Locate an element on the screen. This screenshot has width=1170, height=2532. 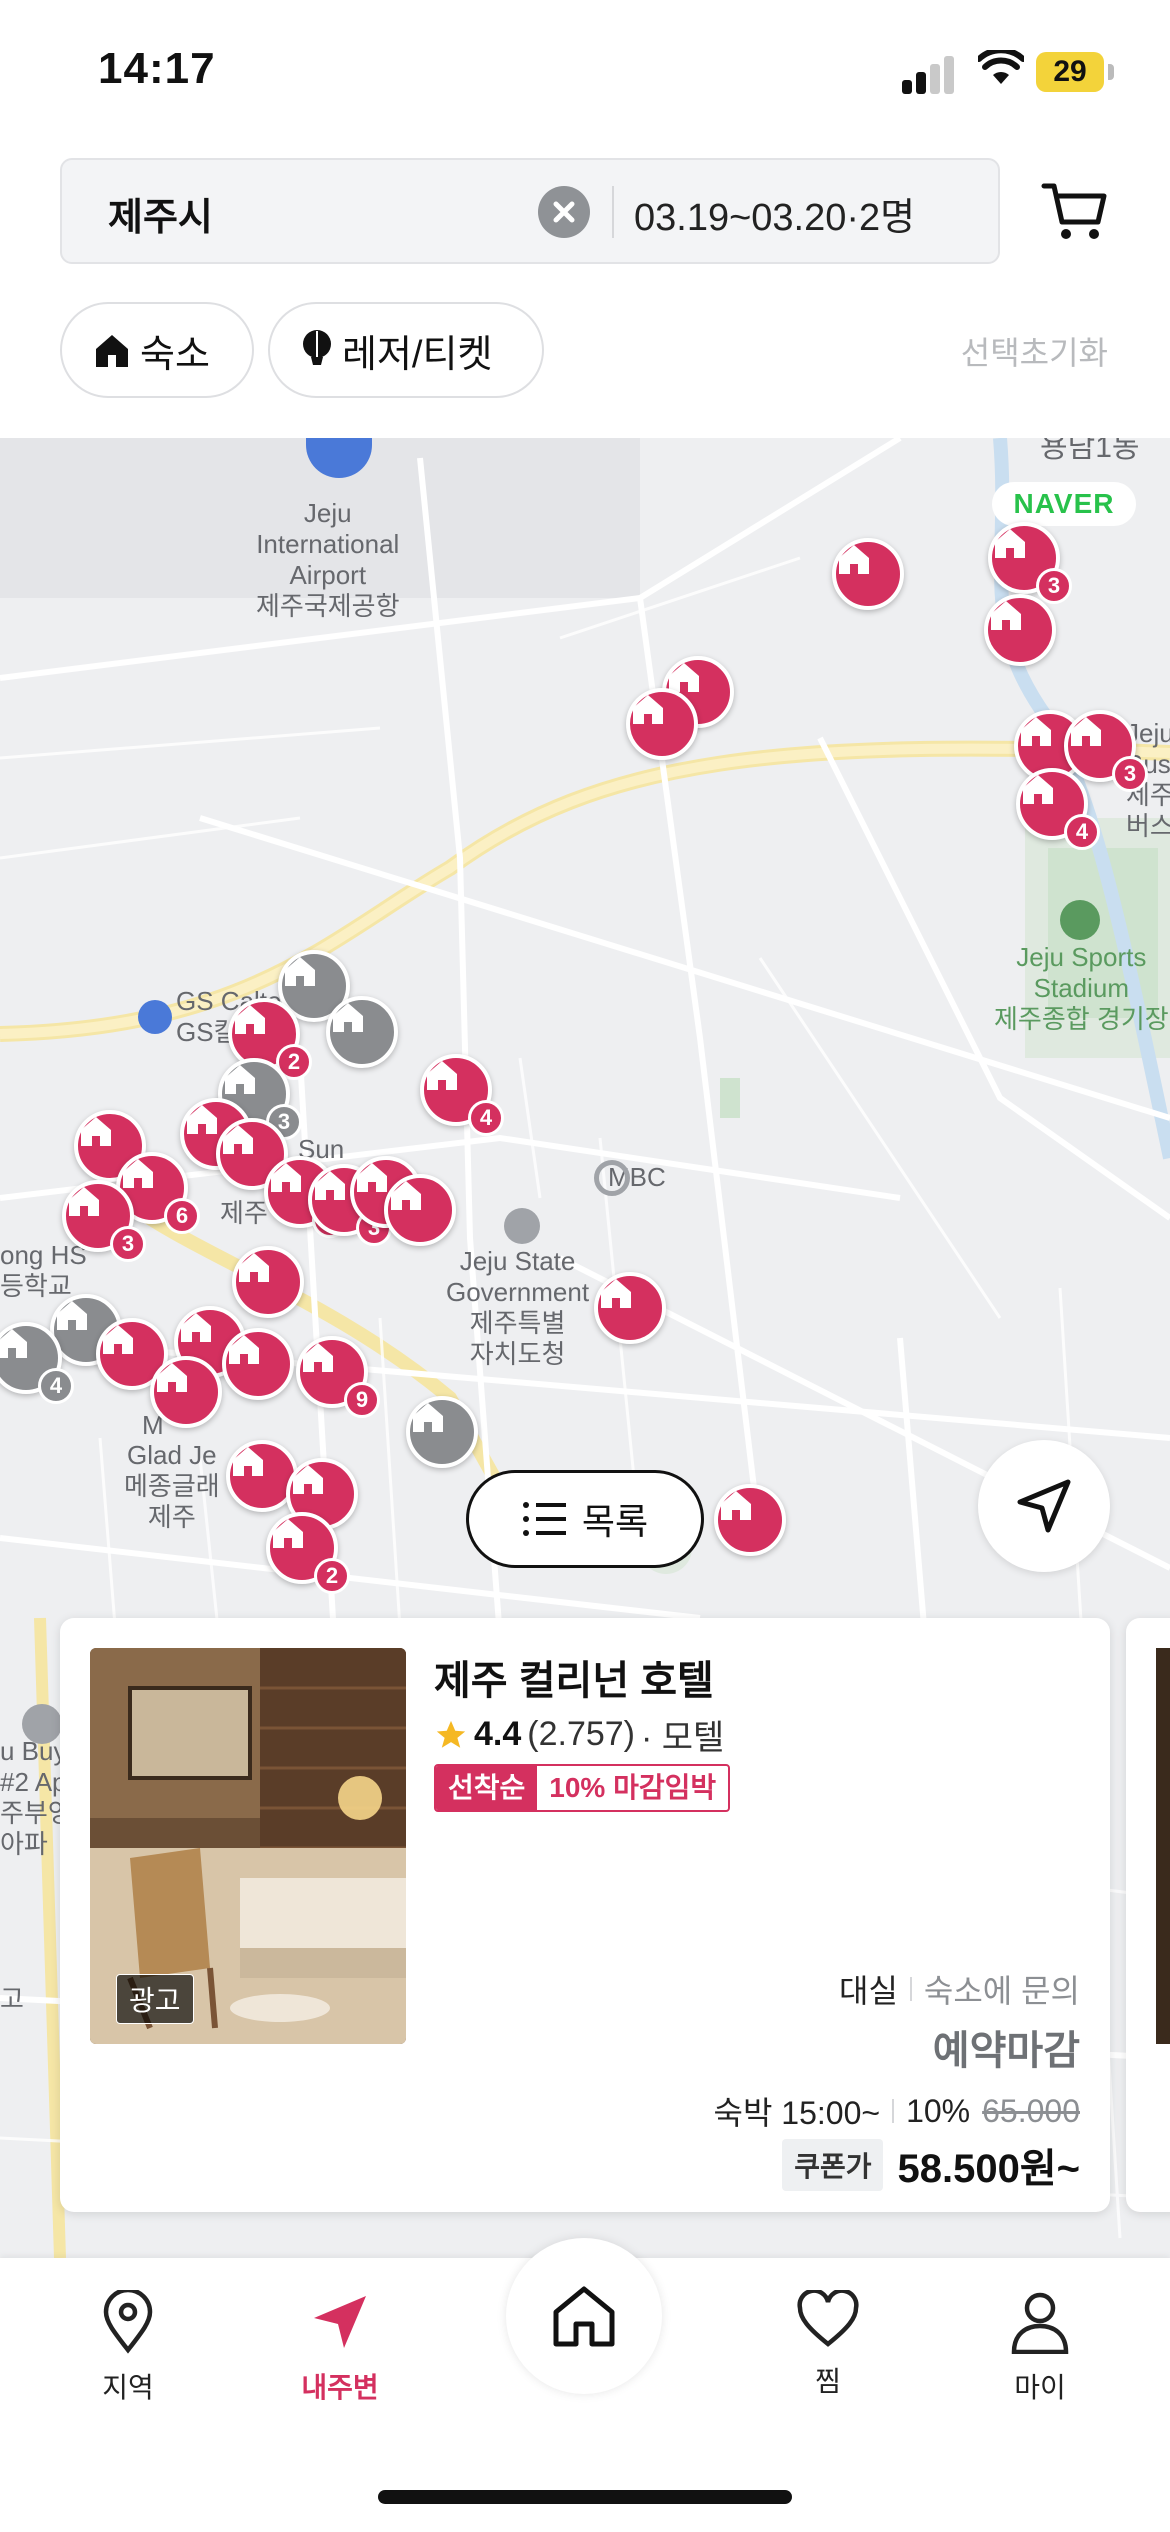
map-label-hs: ong HS 등학교 is located at coordinates (43, 1270).